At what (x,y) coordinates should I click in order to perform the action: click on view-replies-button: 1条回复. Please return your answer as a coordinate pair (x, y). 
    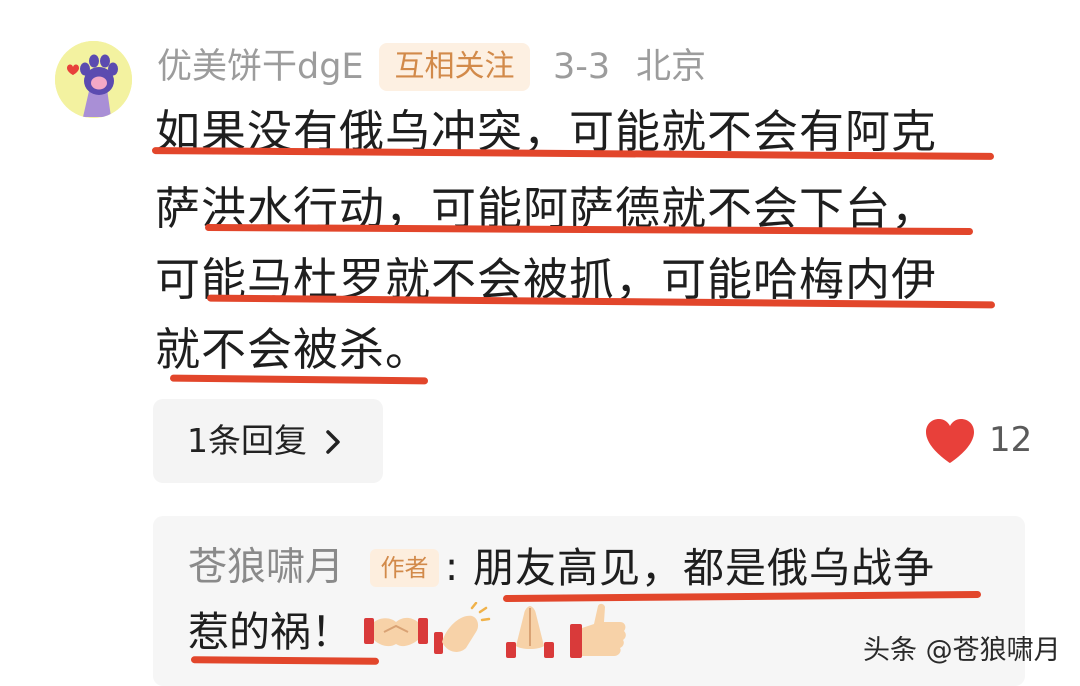
    Looking at the image, I should click on (268, 441).